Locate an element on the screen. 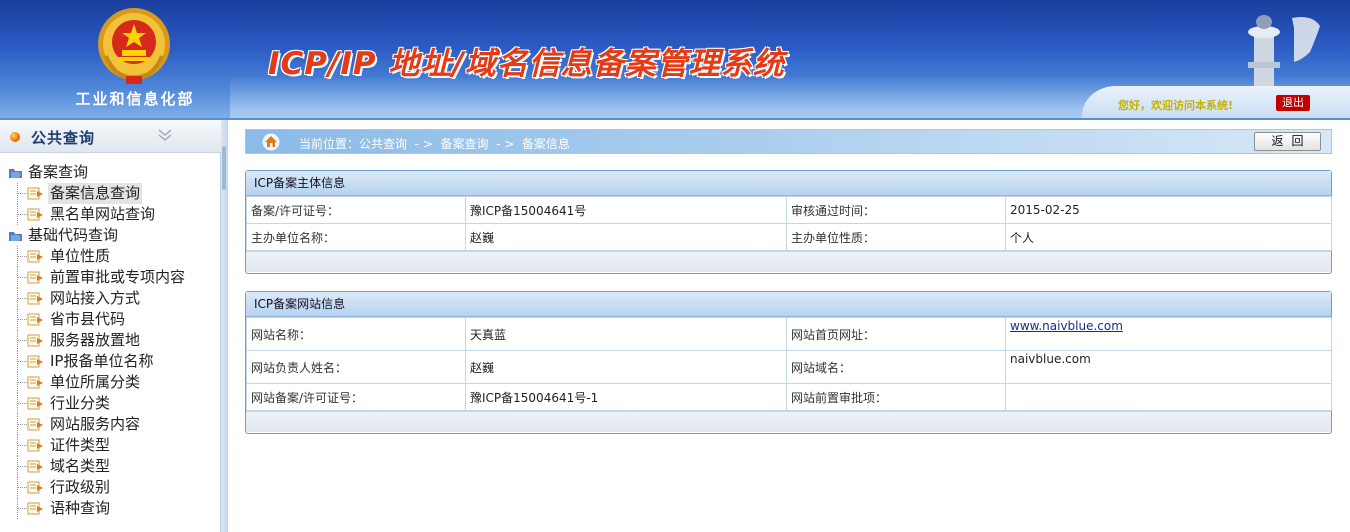 This screenshot has height=532, width=1350. sidebar-item: 单位性质 is located at coordinates (110, 256).